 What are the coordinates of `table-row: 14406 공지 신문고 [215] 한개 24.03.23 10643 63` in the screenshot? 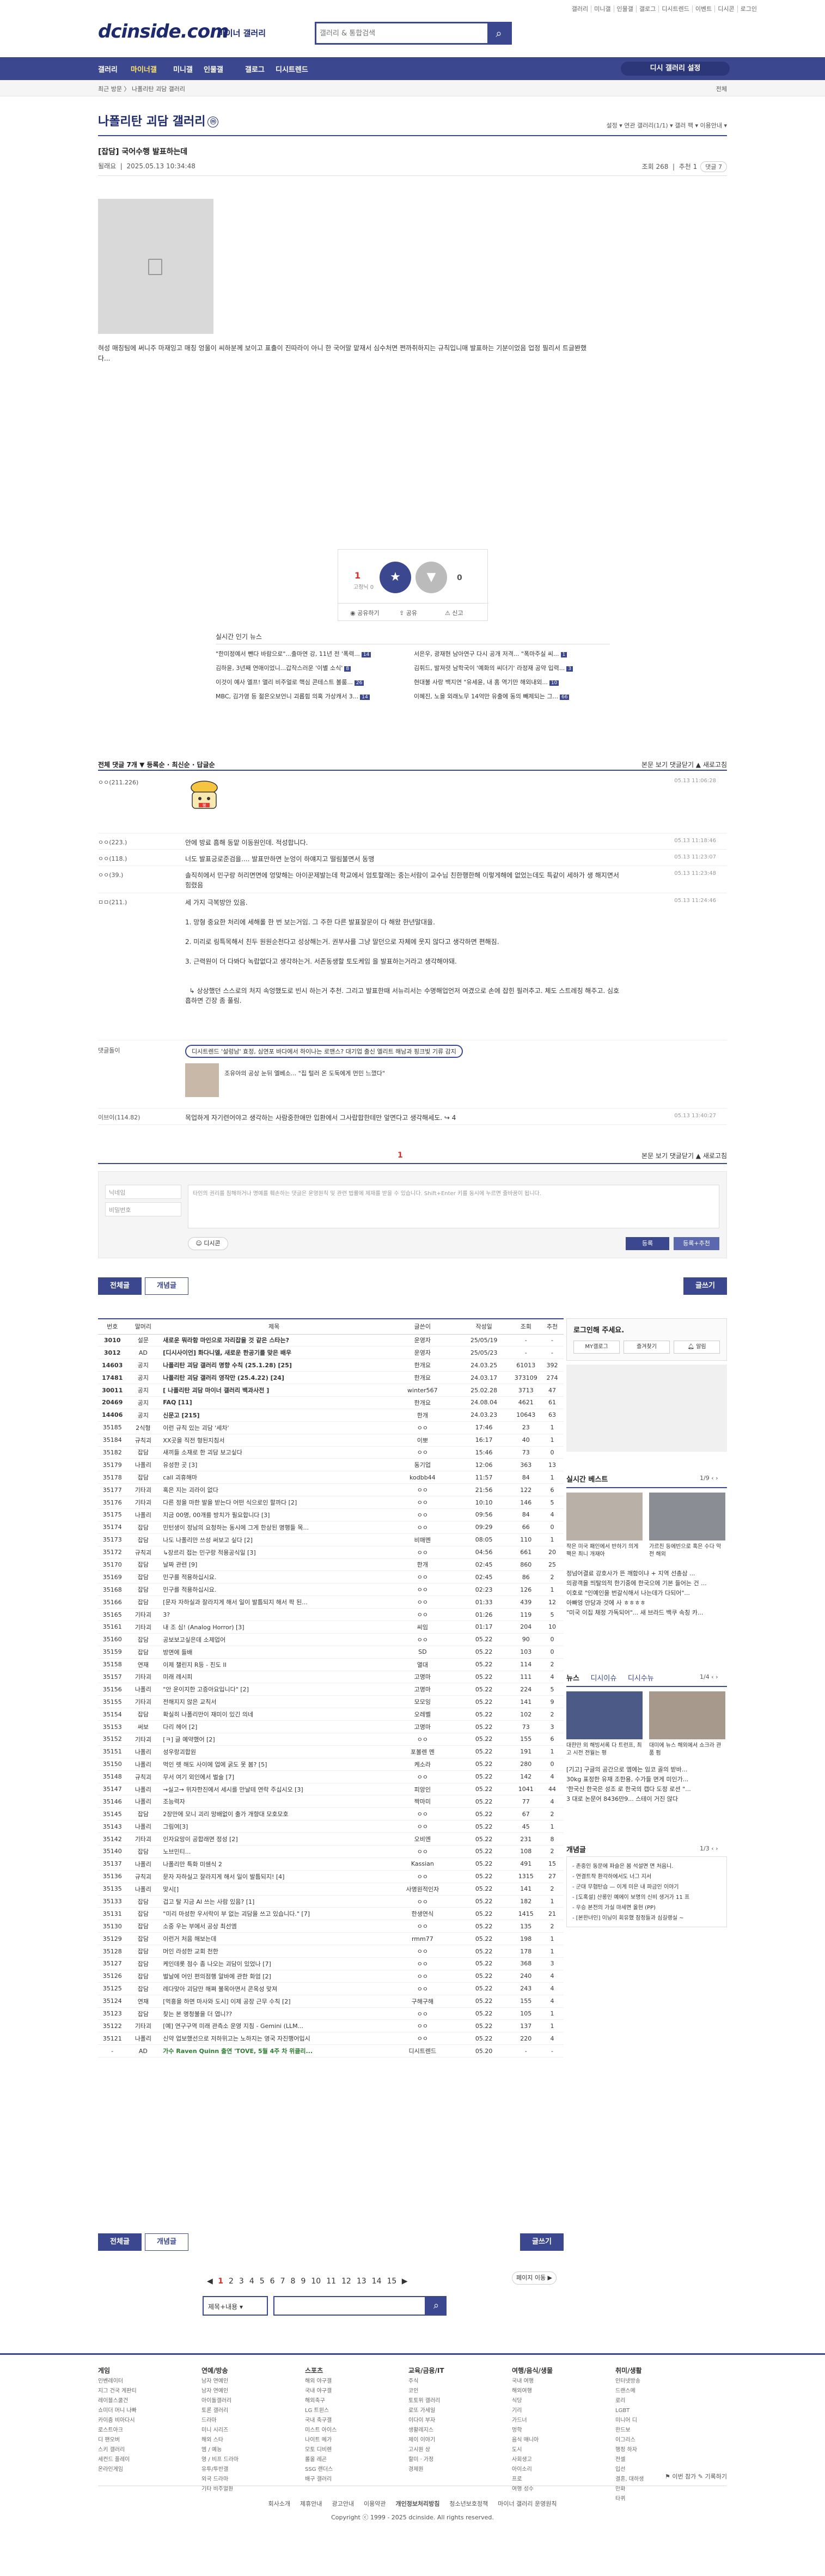 It's located at (331, 1415).